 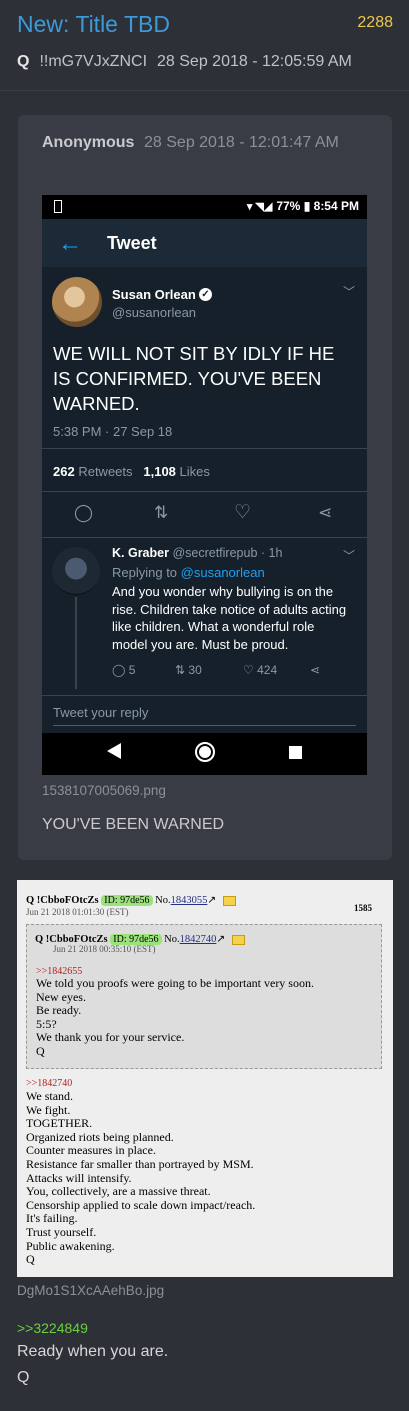 What do you see at coordinates (267, 670) in the screenshot?
I see `reply-likes-value: 424` at bounding box center [267, 670].